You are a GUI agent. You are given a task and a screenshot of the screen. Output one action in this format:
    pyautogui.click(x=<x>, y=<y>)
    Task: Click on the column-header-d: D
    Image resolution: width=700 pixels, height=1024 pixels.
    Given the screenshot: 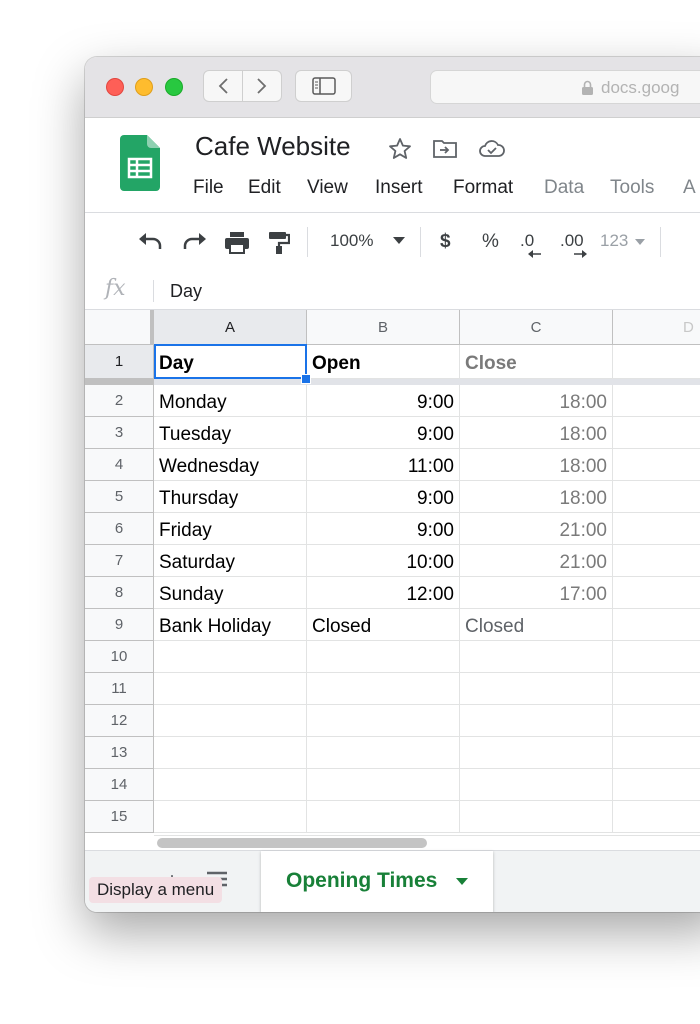 What is the action you would take?
    pyautogui.click(x=656, y=327)
    